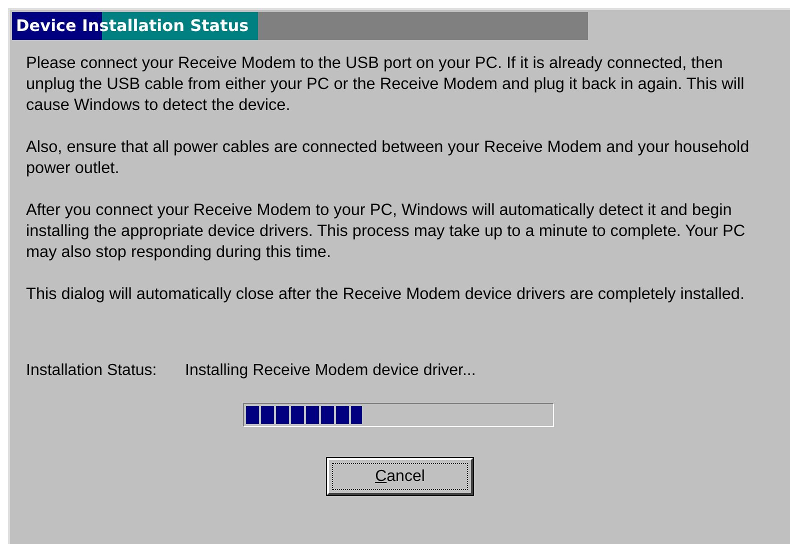 The image size is (790, 544). What do you see at coordinates (92, 370) in the screenshot?
I see `status-label: Installation Status:` at bounding box center [92, 370].